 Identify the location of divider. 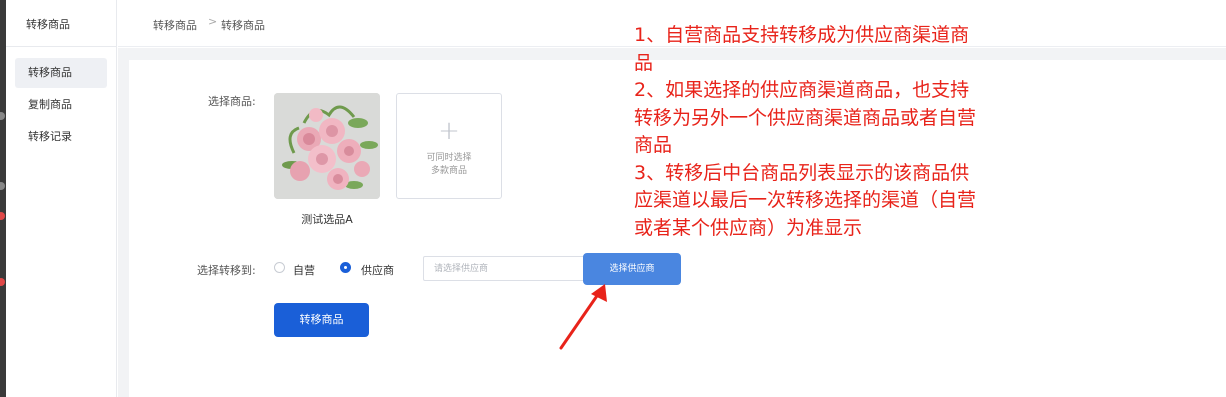
(61, 46).